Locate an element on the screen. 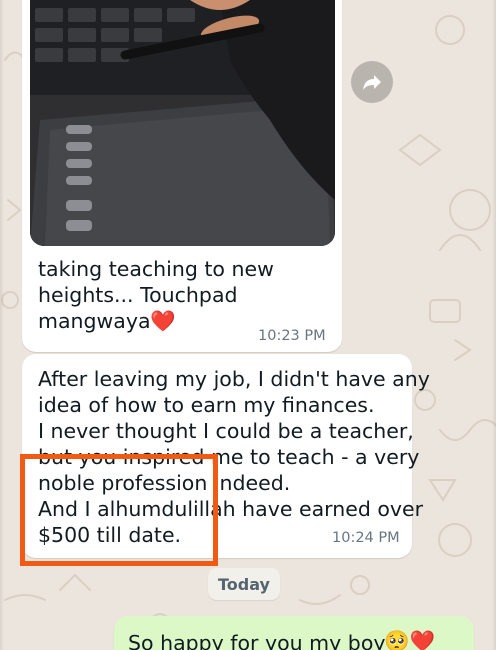  emoji-text: 🥺❤️ is located at coordinates (410, 639).